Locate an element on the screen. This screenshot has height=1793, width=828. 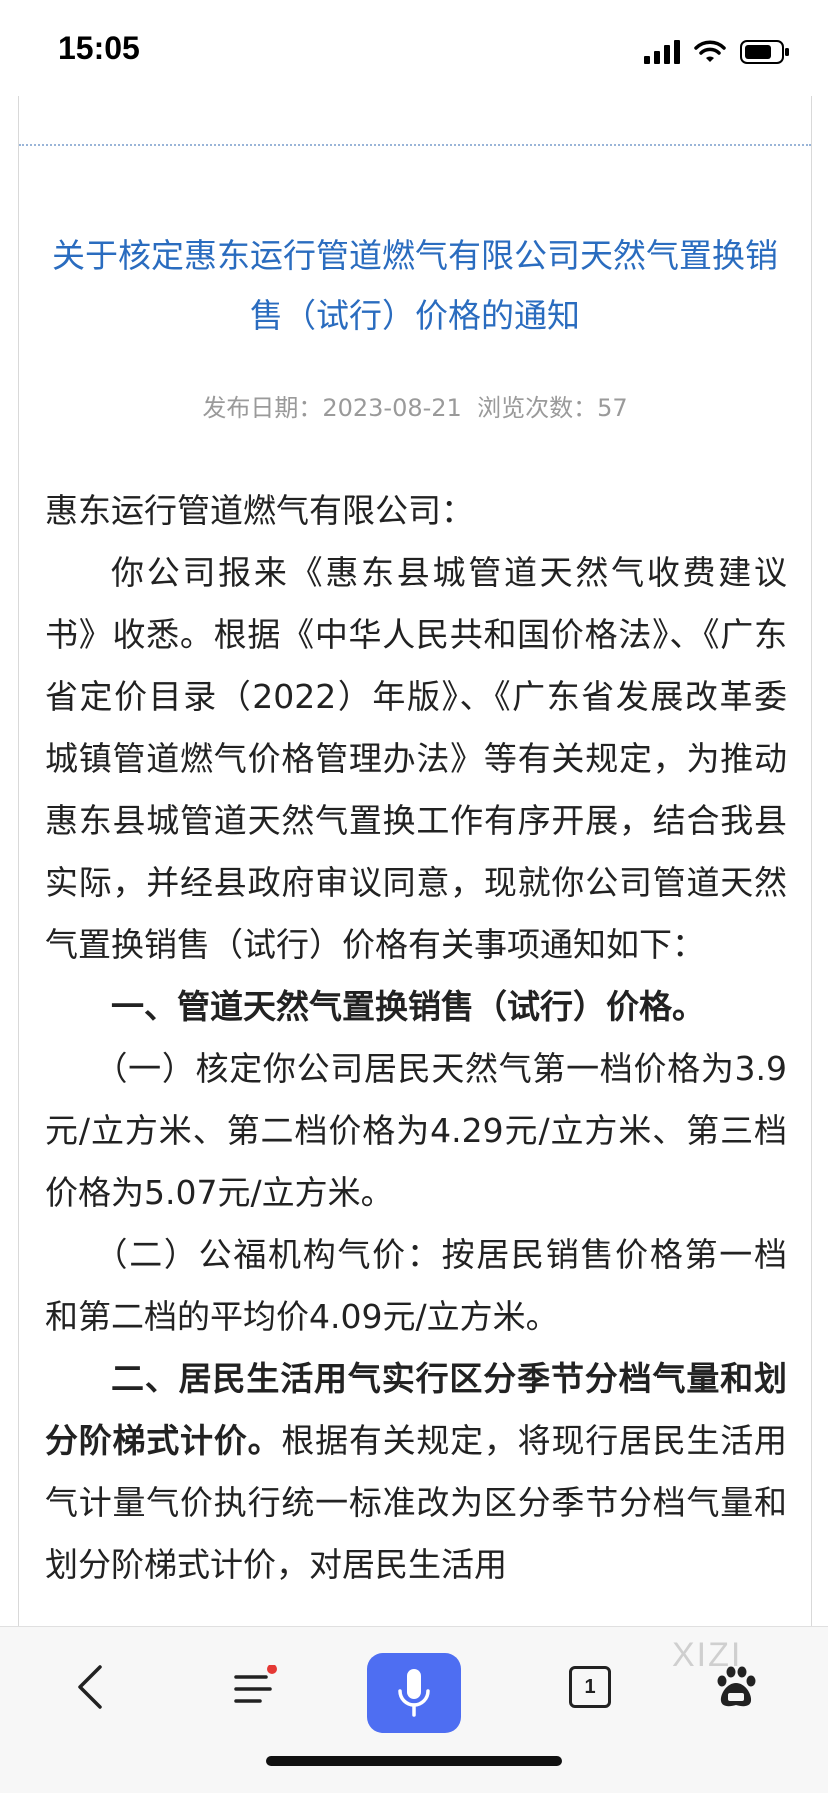
wifi-icon is located at coordinates (710, 51).